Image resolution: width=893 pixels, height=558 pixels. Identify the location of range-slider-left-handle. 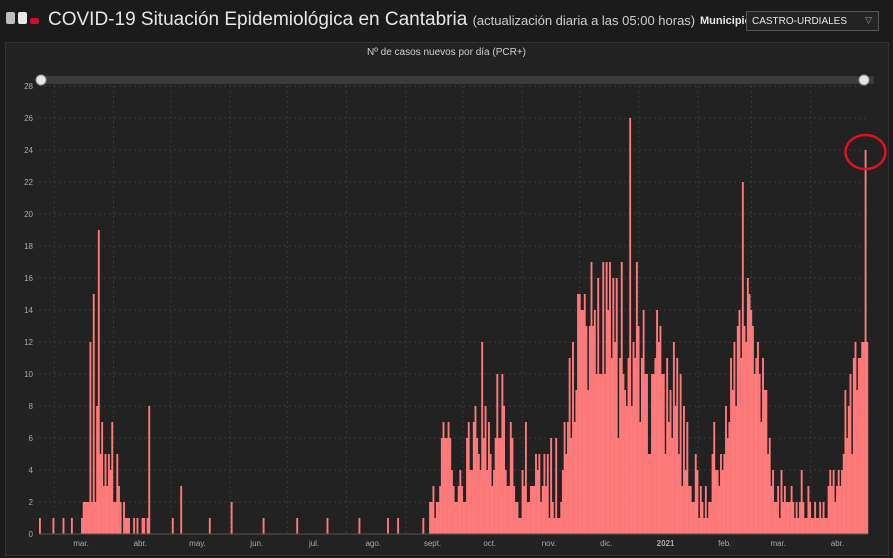
(41, 80).